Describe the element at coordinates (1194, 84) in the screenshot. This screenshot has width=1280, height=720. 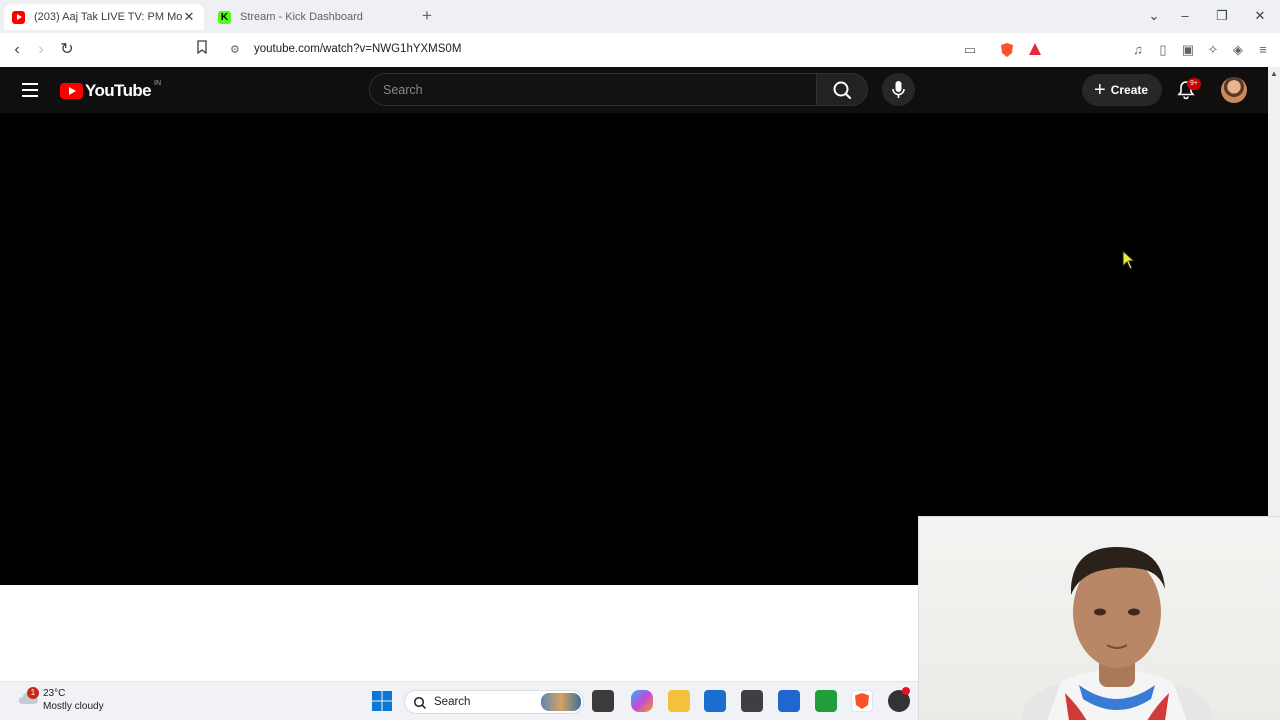
I see `notification-count-badge: 9+` at that location.